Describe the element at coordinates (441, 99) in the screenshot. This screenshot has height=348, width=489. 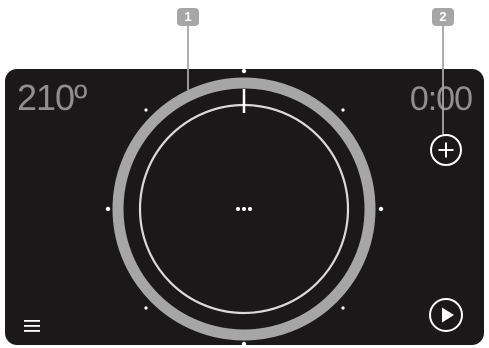
I see `timer-readout: 0:00` at that location.